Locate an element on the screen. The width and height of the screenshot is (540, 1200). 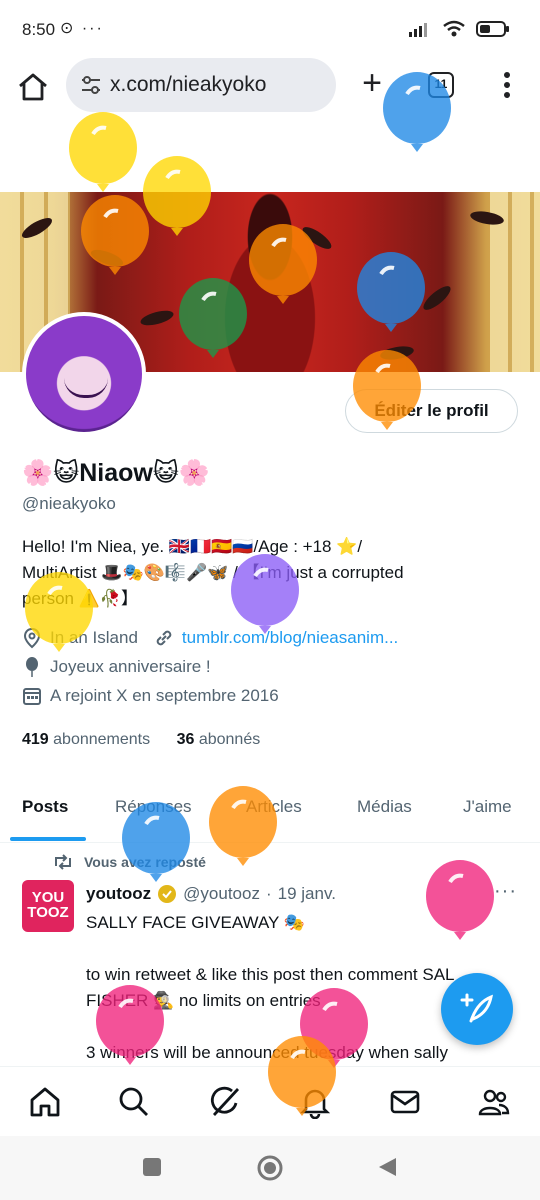
following-count: 419 is located at coordinates (35, 739).